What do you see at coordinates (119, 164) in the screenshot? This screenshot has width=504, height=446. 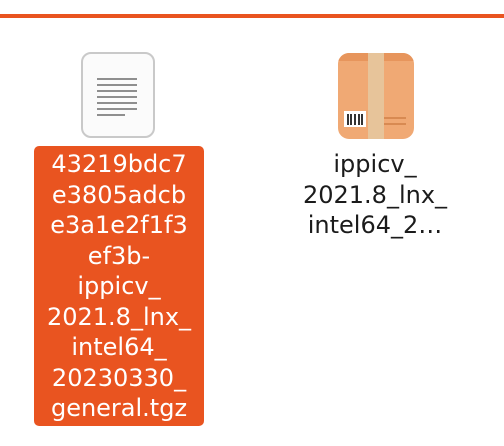 I see `file-name-line: 43219bdc7` at bounding box center [119, 164].